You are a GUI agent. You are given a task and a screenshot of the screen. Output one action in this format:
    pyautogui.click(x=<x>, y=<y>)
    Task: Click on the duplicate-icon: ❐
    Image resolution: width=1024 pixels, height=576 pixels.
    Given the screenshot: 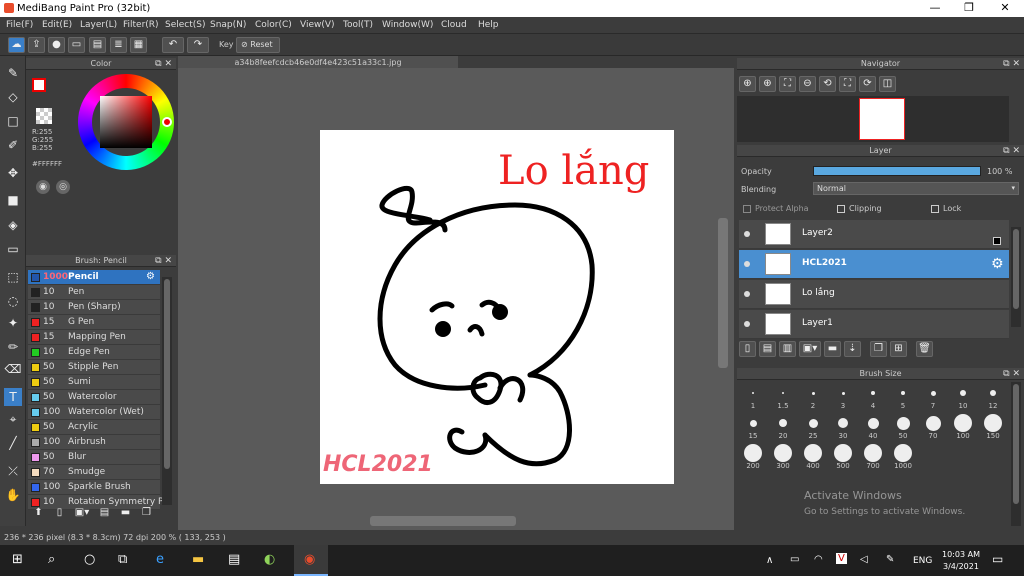 What is the action you would take?
    pyautogui.click(x=146, y=515)
    